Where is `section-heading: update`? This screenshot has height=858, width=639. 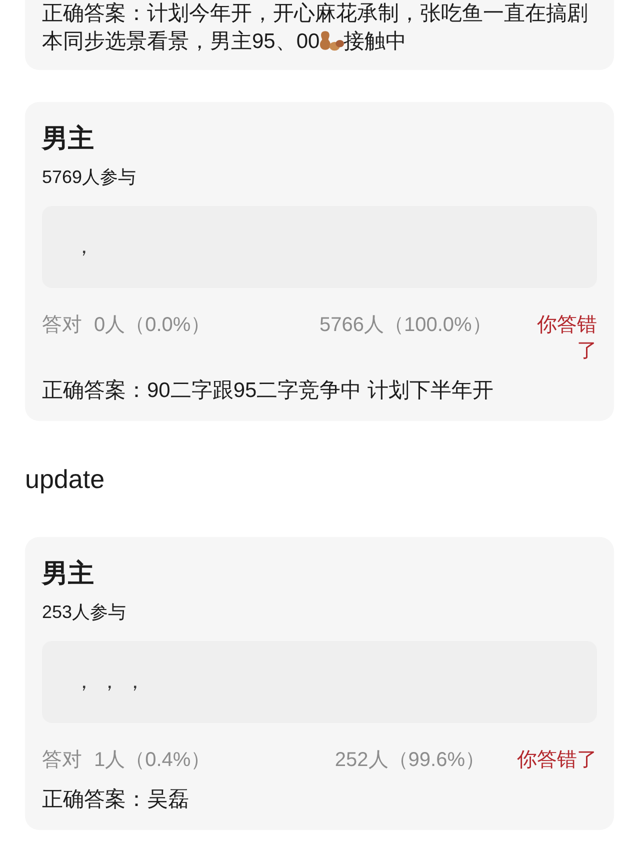 section-heading: update is located at coordinates (65, 479).